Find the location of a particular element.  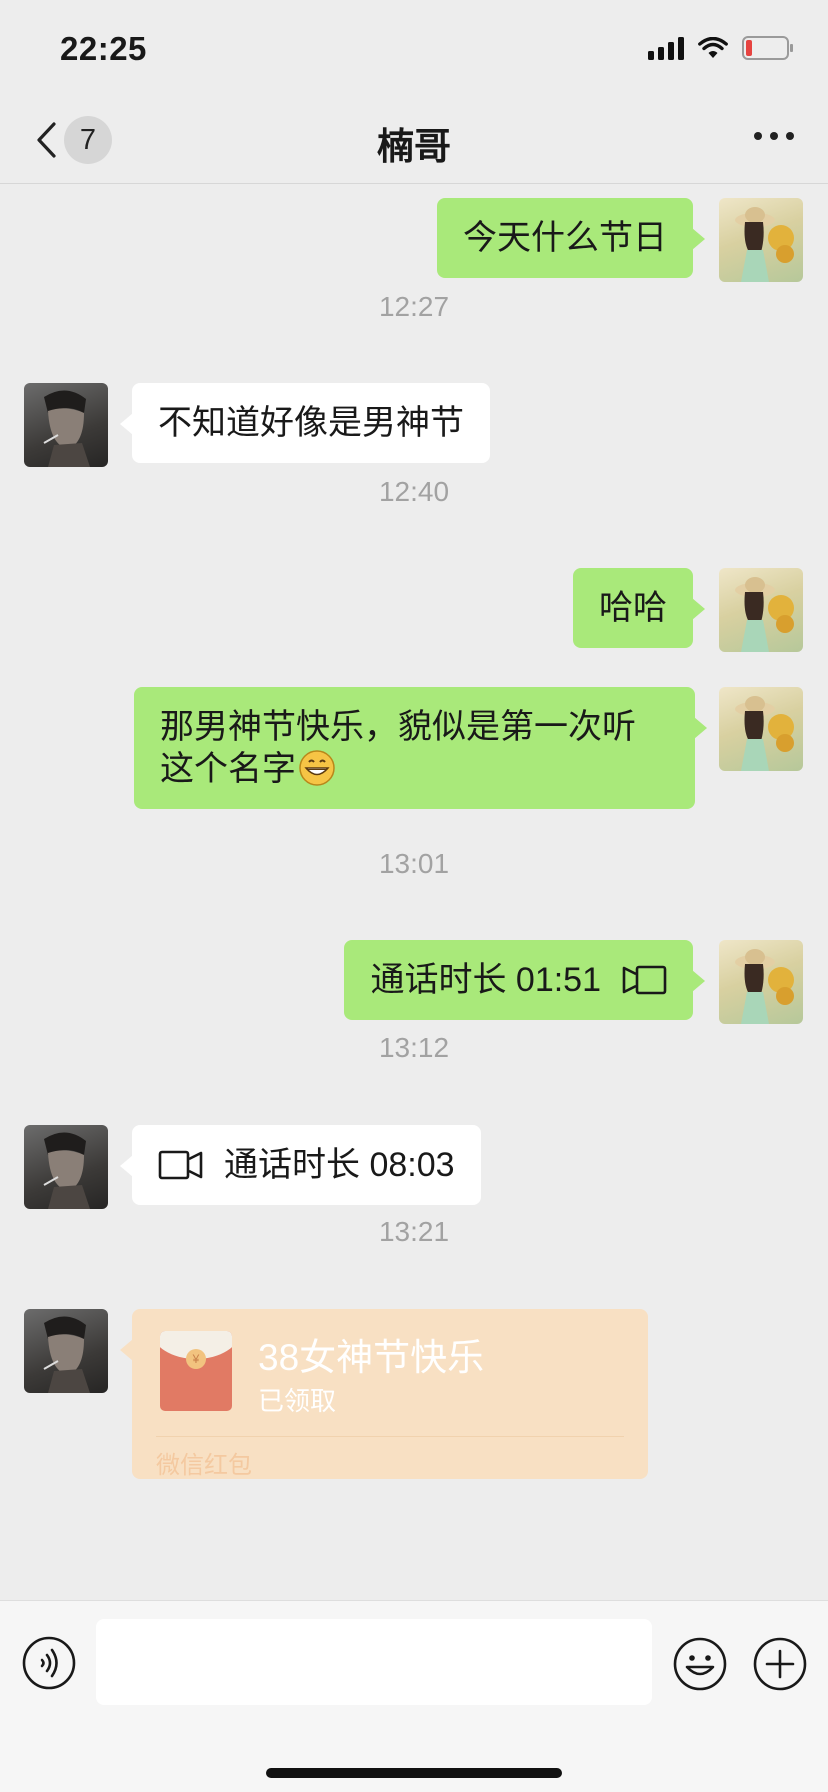

call-record-bubble: 通话时长 01:51 is located at coordinates (524, 980).